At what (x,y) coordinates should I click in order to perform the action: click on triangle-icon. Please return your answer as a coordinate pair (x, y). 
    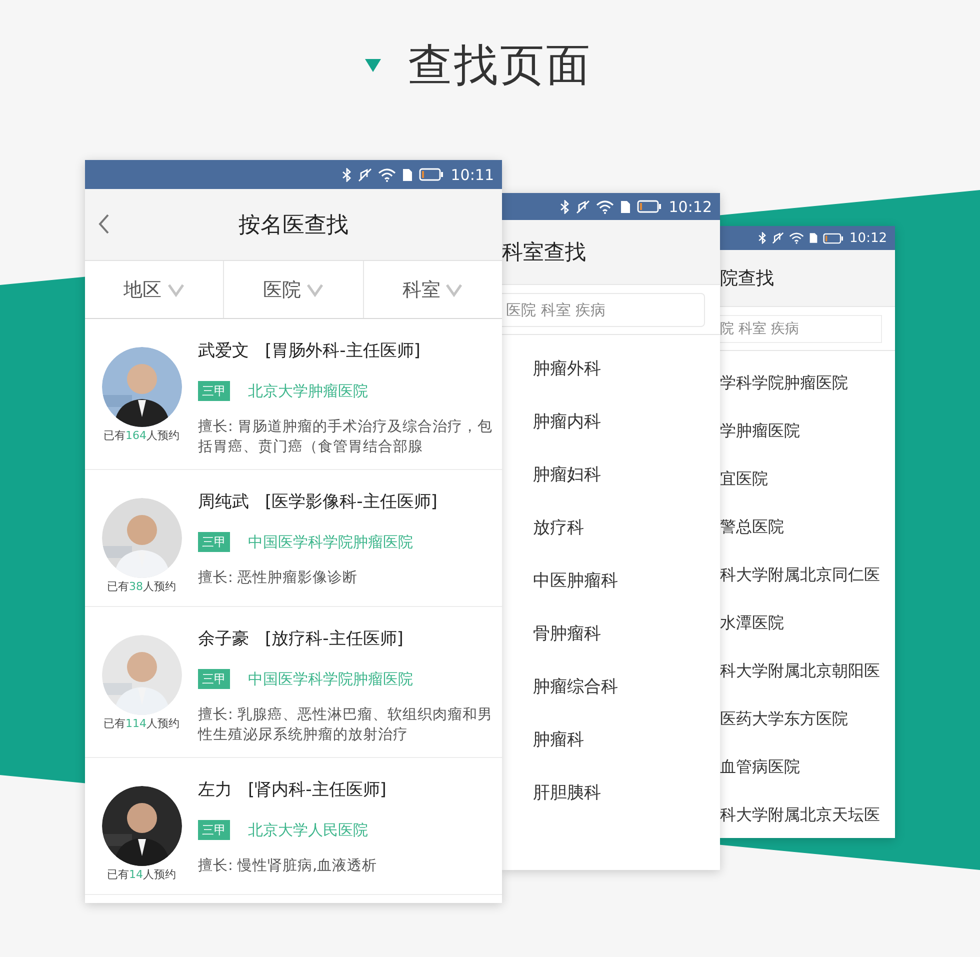
    Looking at the image, I should click on (373, 65).